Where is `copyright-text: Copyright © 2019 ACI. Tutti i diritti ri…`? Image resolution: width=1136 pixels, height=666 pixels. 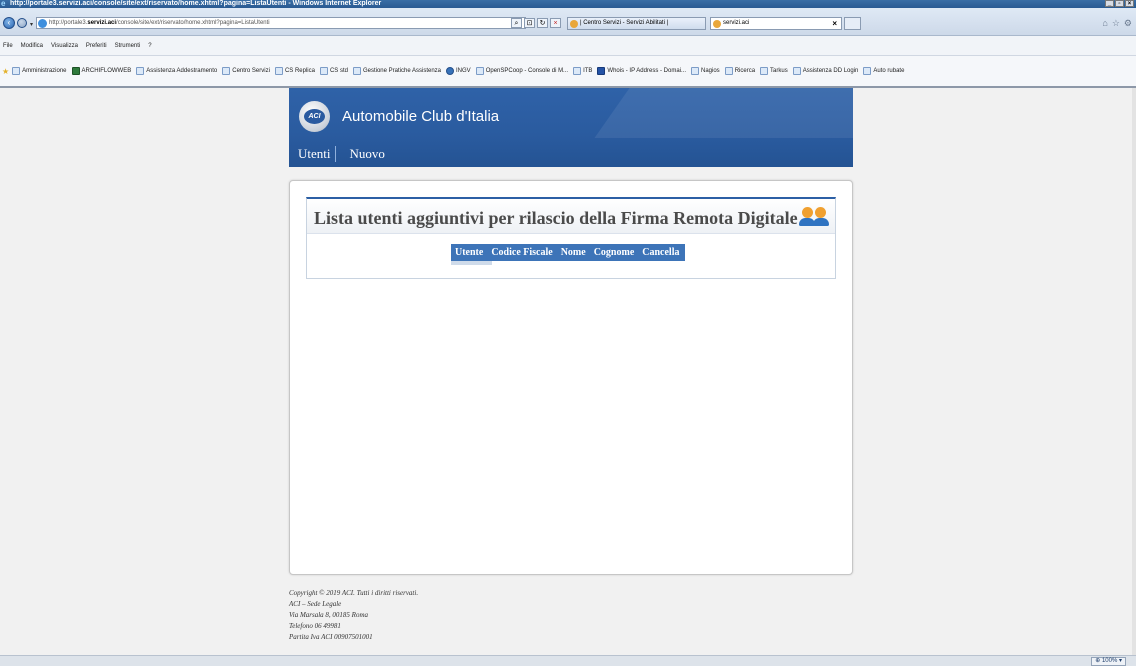 copyright-text: Copyright © 2019 ACI. Tutti i diritti ri… is located at coordinates (354, 593).